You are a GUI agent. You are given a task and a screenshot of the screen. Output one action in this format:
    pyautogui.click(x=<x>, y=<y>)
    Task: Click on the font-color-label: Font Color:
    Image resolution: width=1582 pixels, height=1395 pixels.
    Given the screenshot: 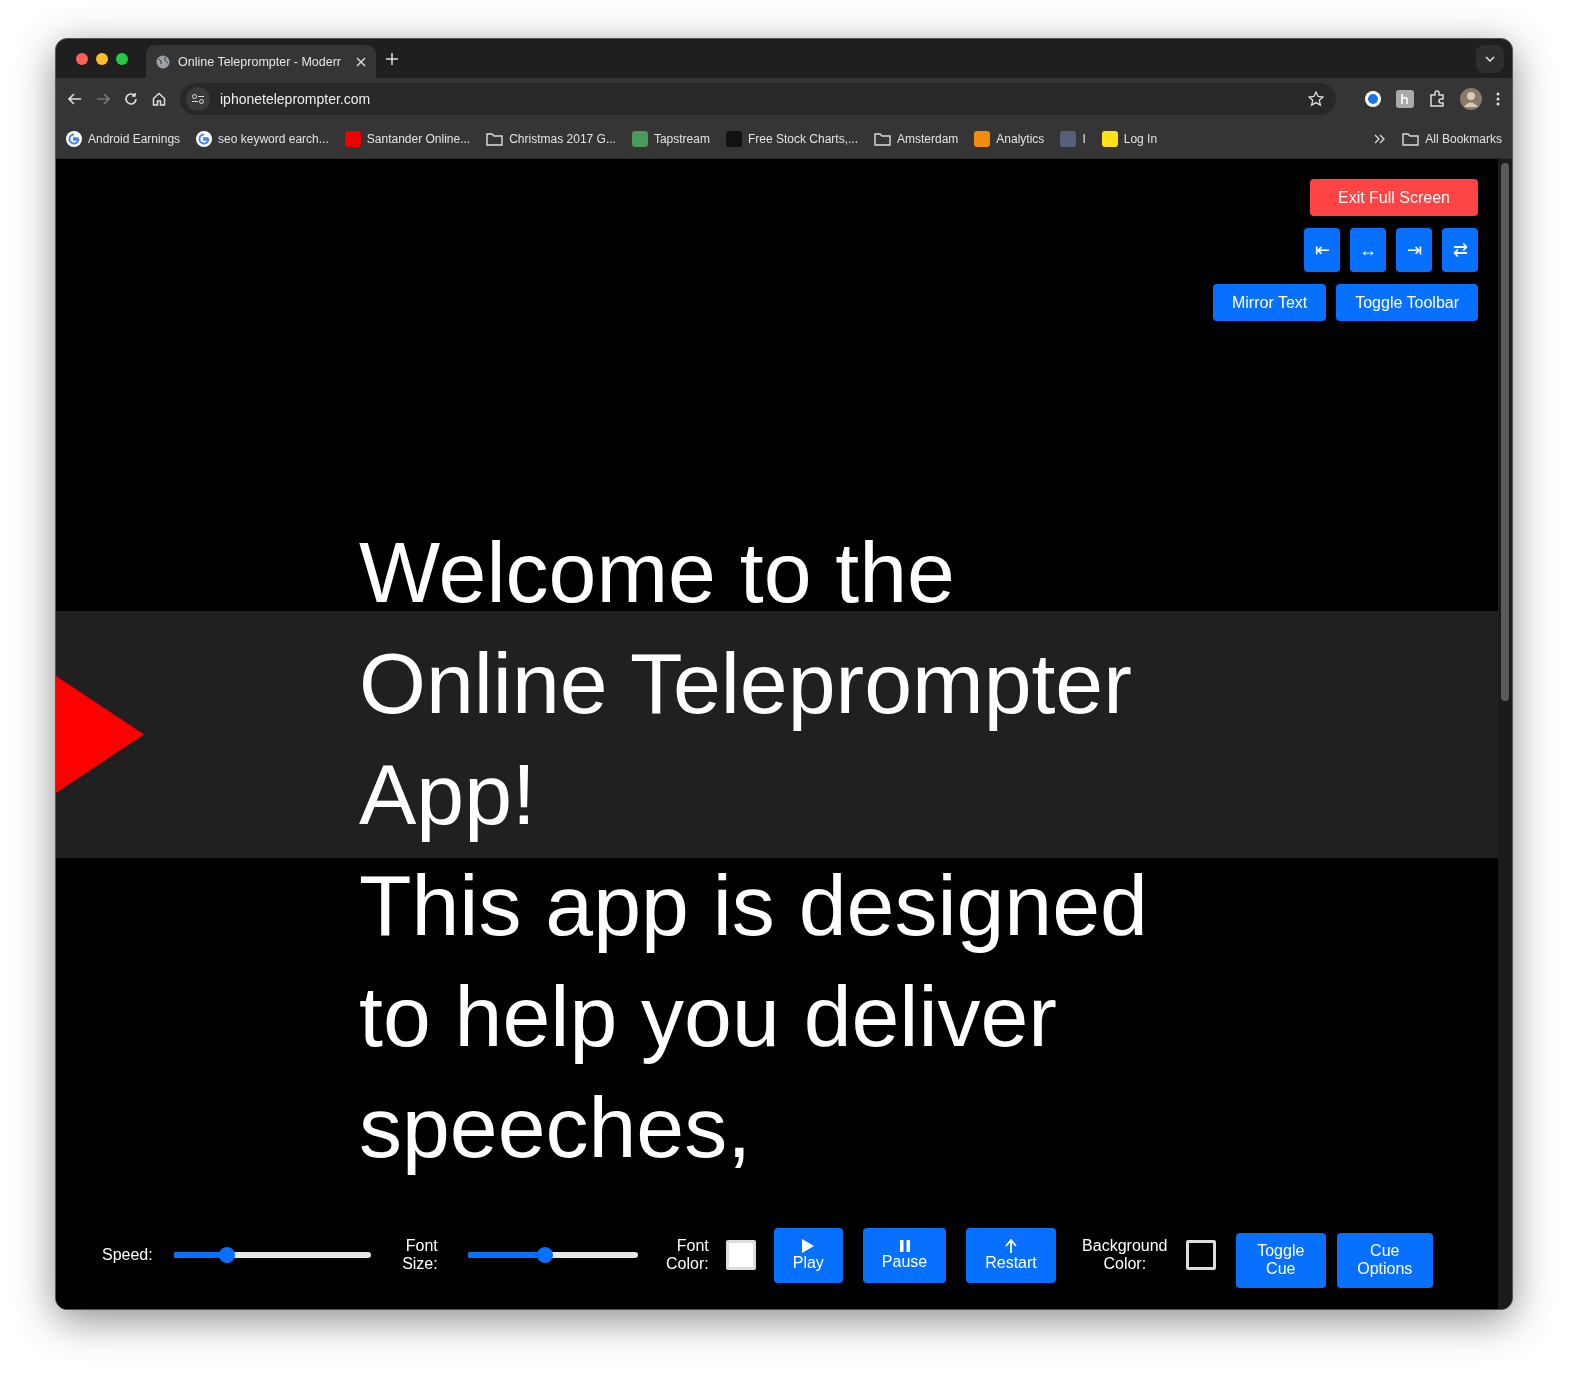 What is the action you would take?
    pyautogui.click(x=687, y=1255)
    